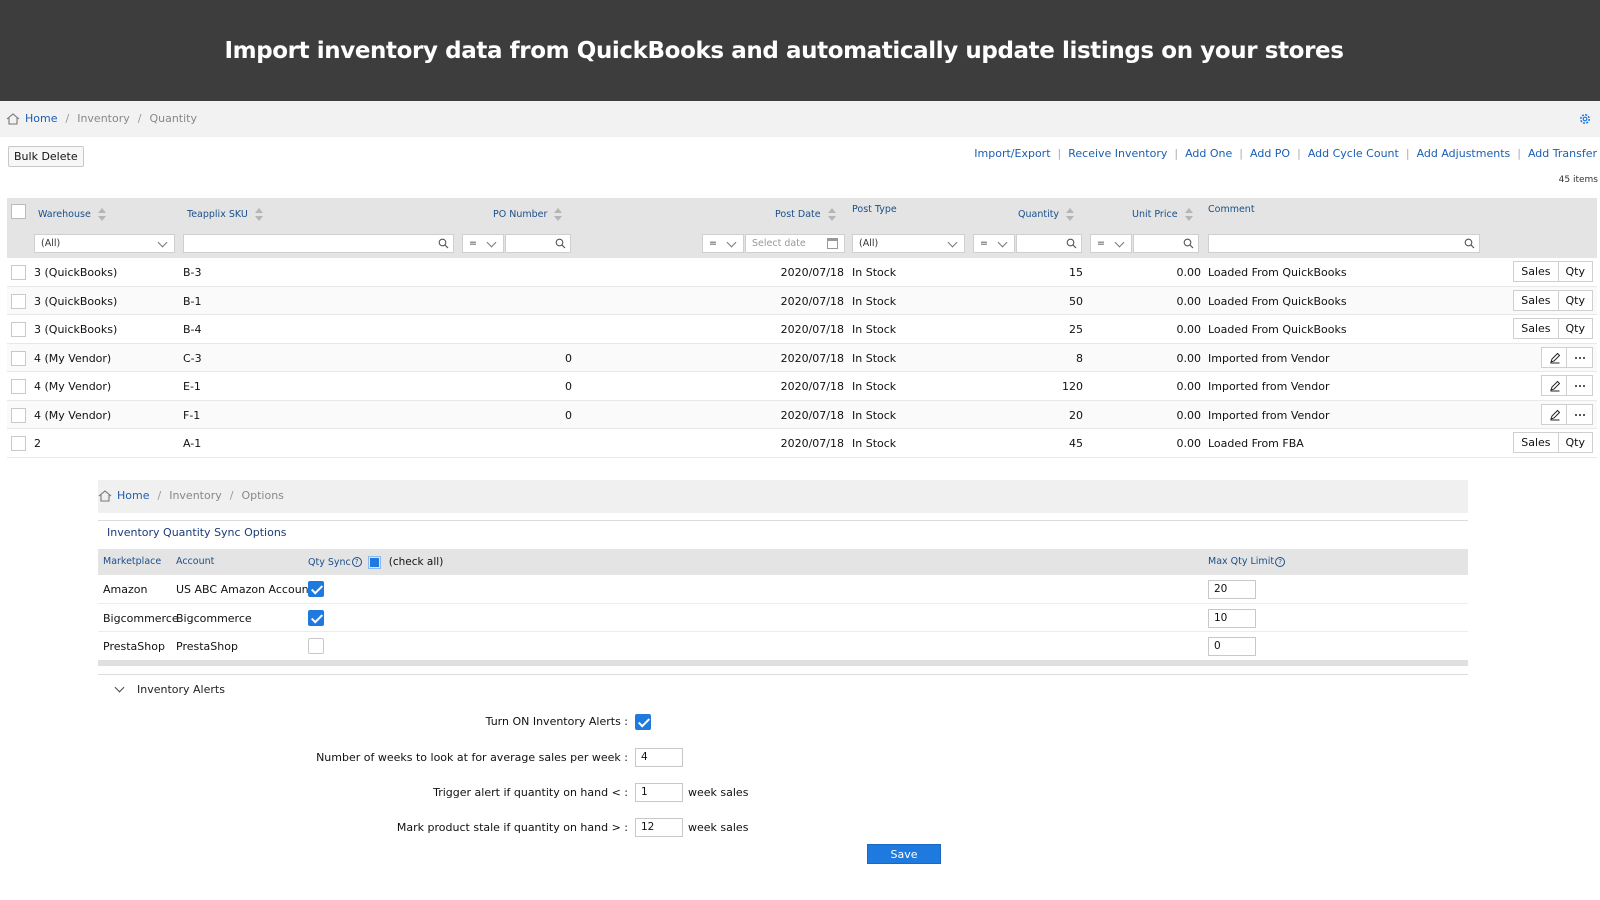  What do you see at coordinates (643, 722) in the screenshot?
I see `turn-on-alerts-checkbox` at bounding box center [643, 722].